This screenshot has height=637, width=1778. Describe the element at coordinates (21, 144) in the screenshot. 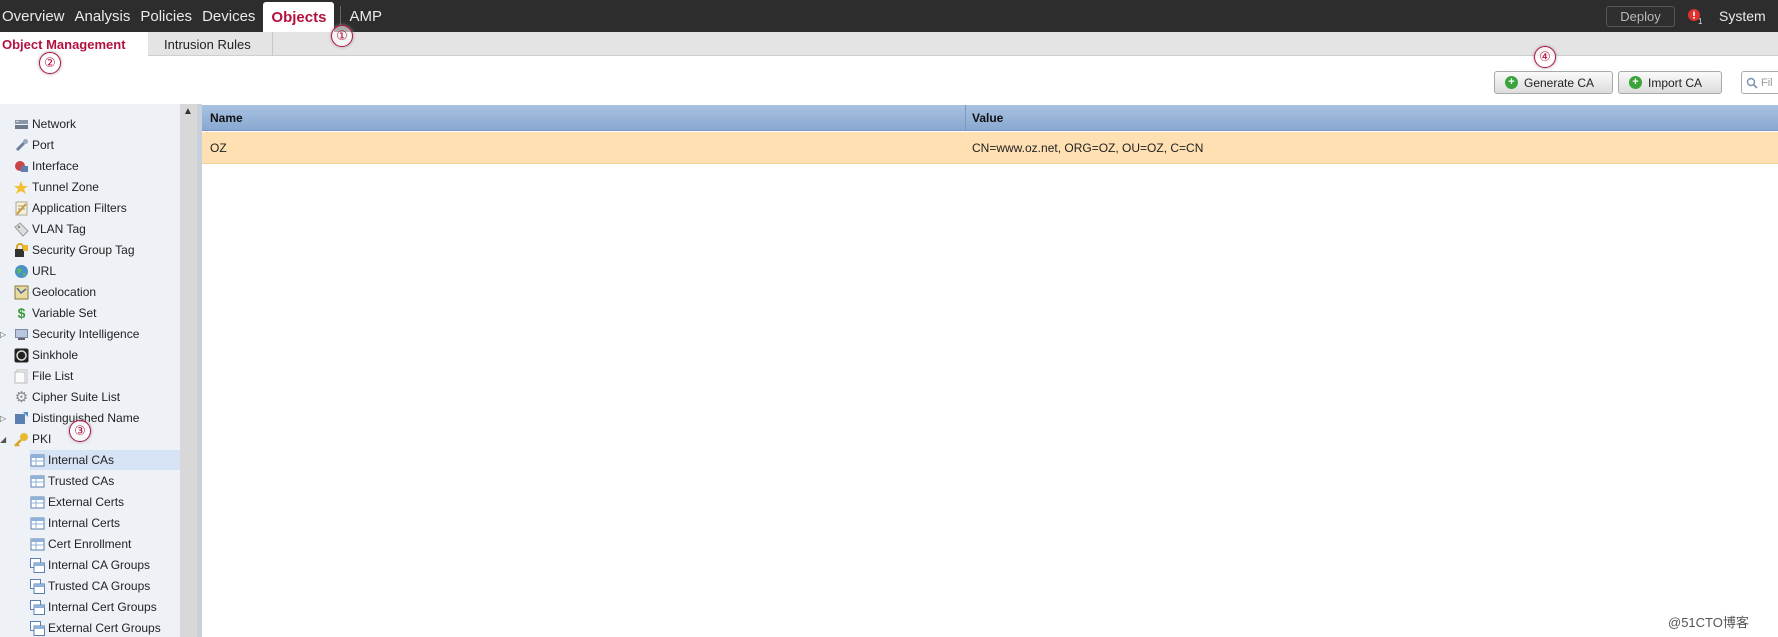

I see `port-icon` at that location.